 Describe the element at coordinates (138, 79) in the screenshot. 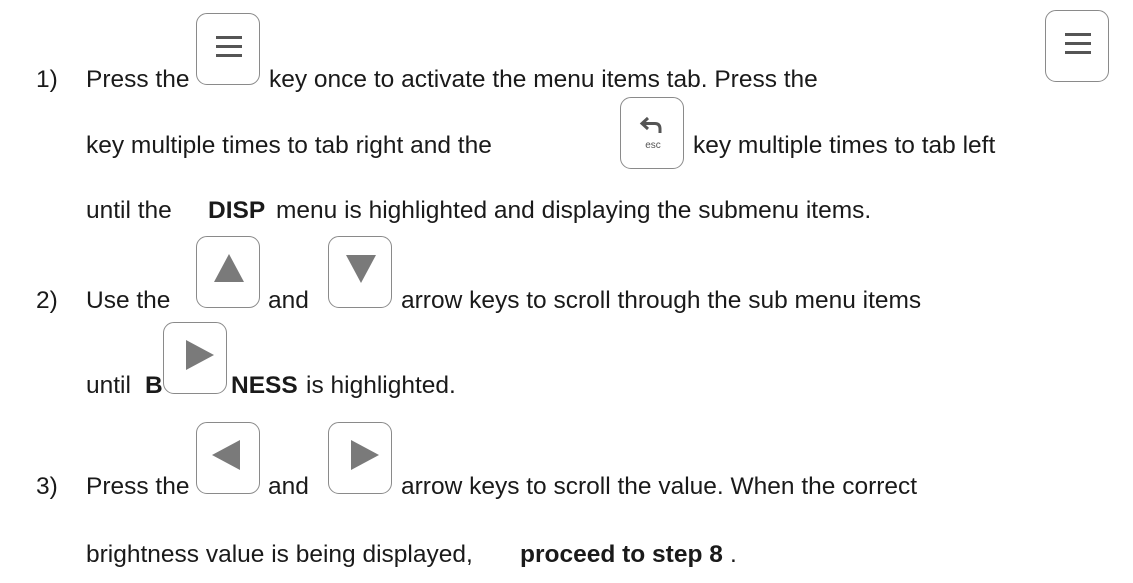

I see `step-1-text: Press the` at that location.